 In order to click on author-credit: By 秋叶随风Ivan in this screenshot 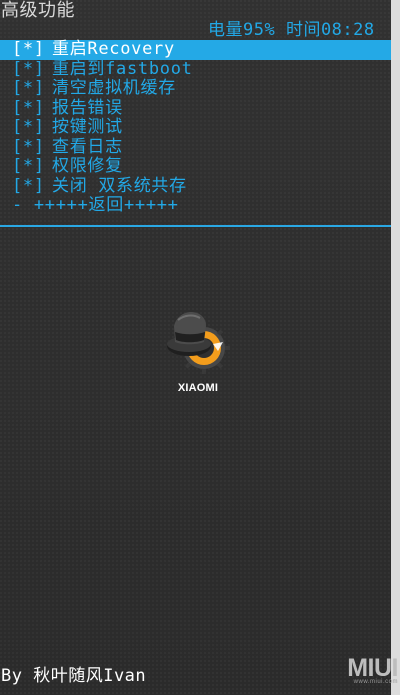, I will do `click(74, 676)`.